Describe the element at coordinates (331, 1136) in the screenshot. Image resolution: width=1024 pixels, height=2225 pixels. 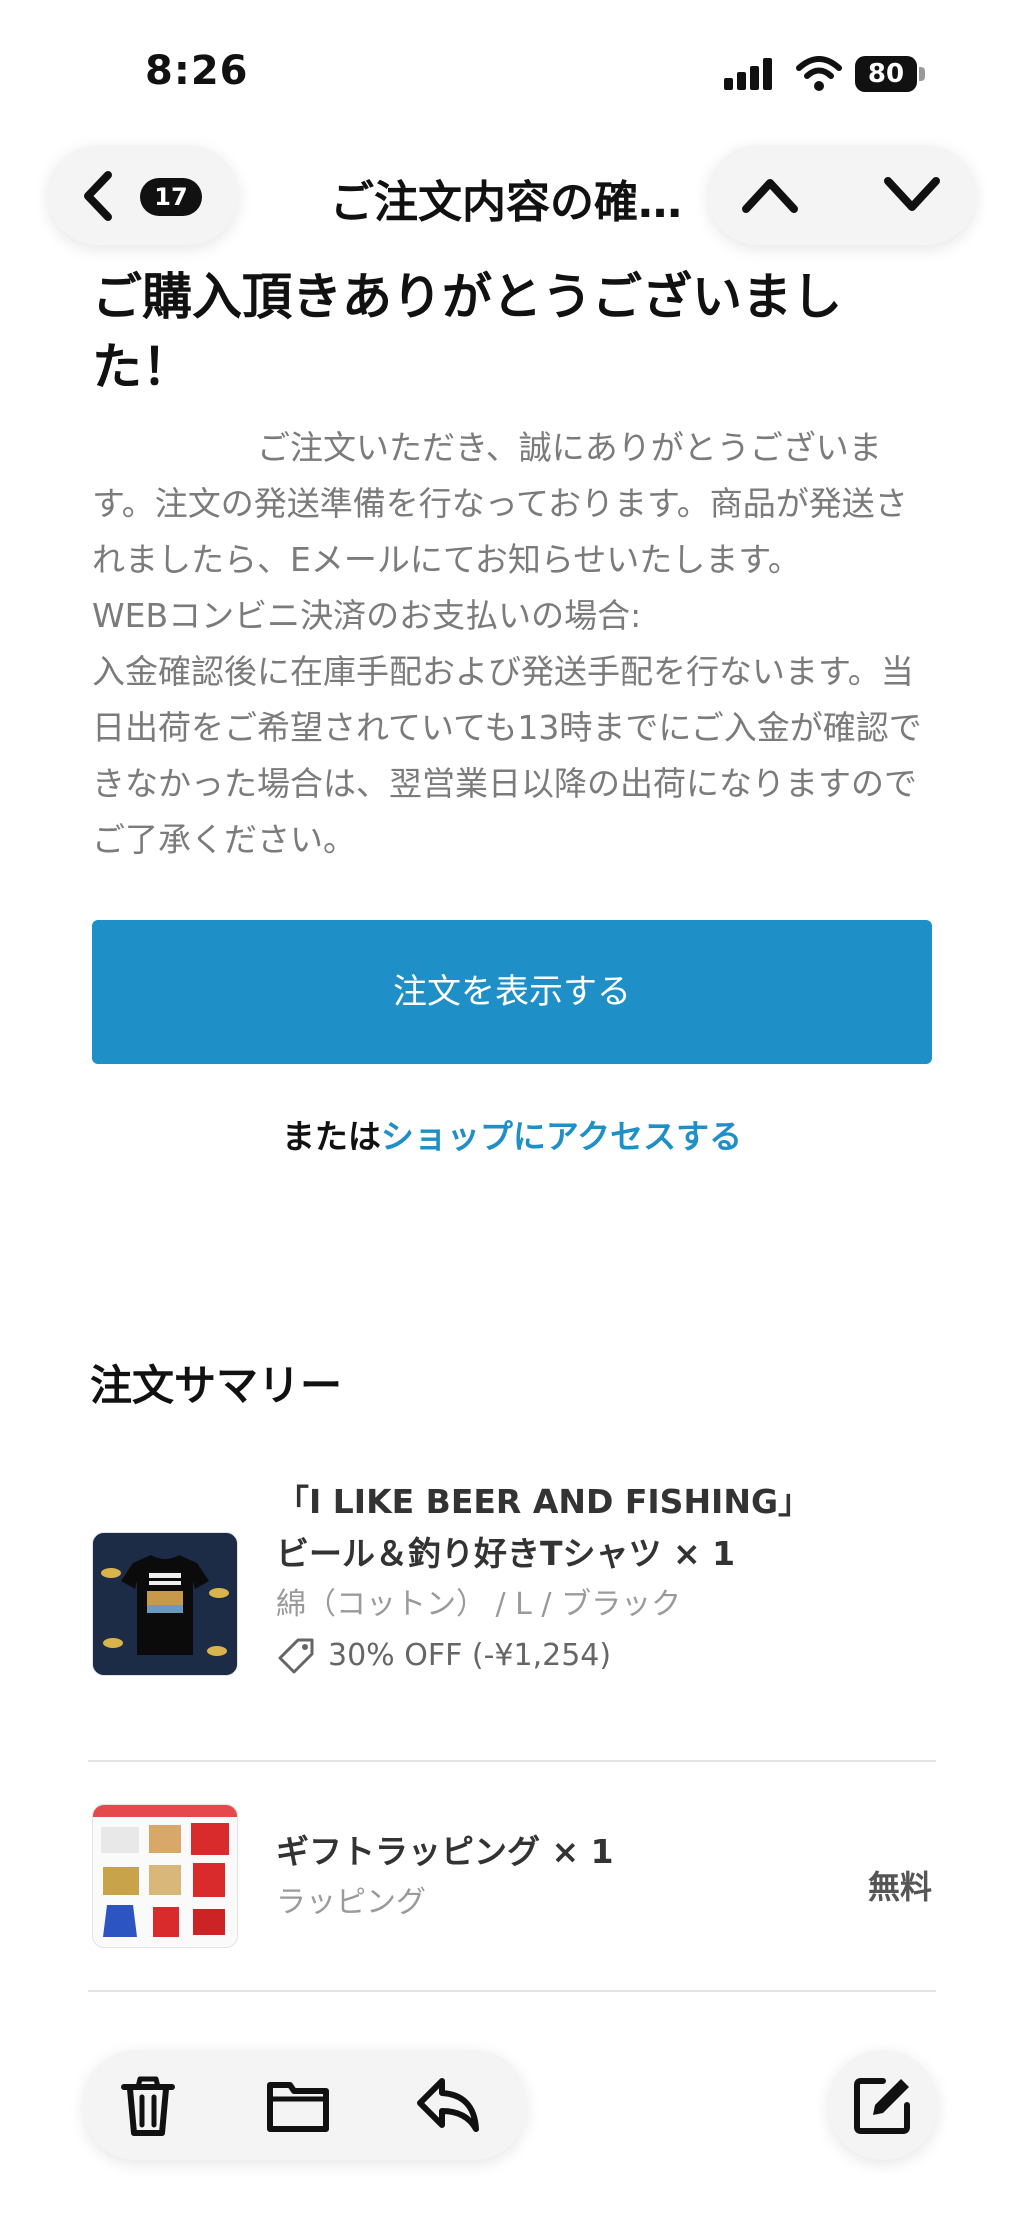
I see `or-text: または` at that location.